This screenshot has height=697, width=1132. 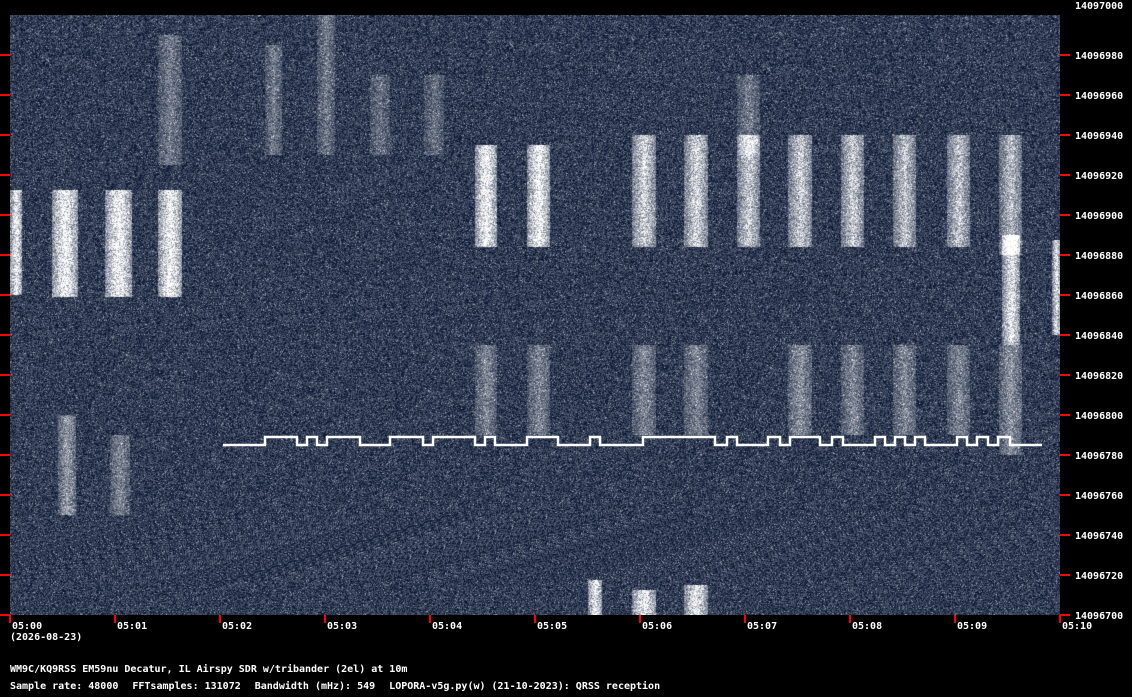 I want to click on time-tick-label: 05:00, so click(x=27, y=626).